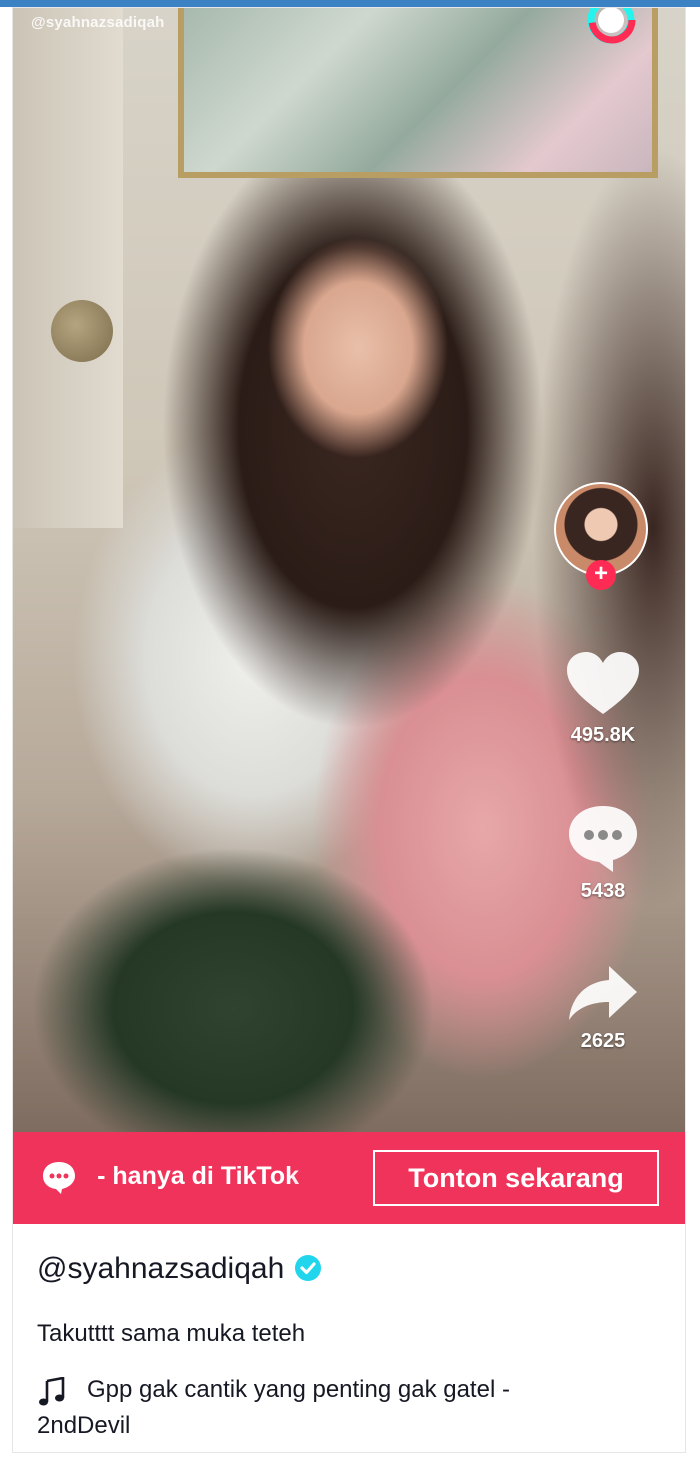  I want to click on banner-marquee-text: ah - hanya di TikTok, so click(194, 1176).